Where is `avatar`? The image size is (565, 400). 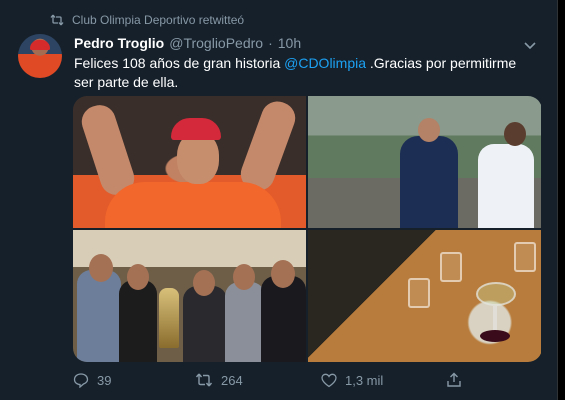 avatar is located at coordinates (40, 56).